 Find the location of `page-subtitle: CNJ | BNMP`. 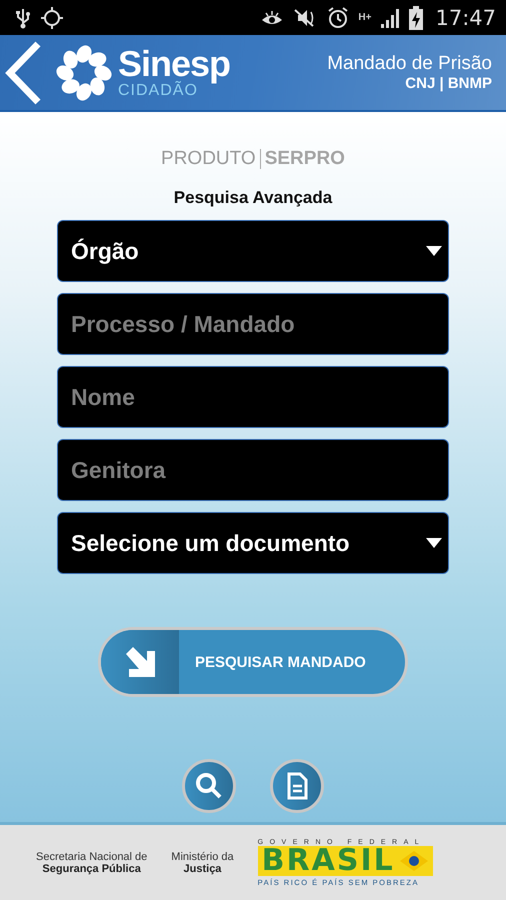

page-subtitle: CNJ | BNMP is located at coordinates (448, 83).